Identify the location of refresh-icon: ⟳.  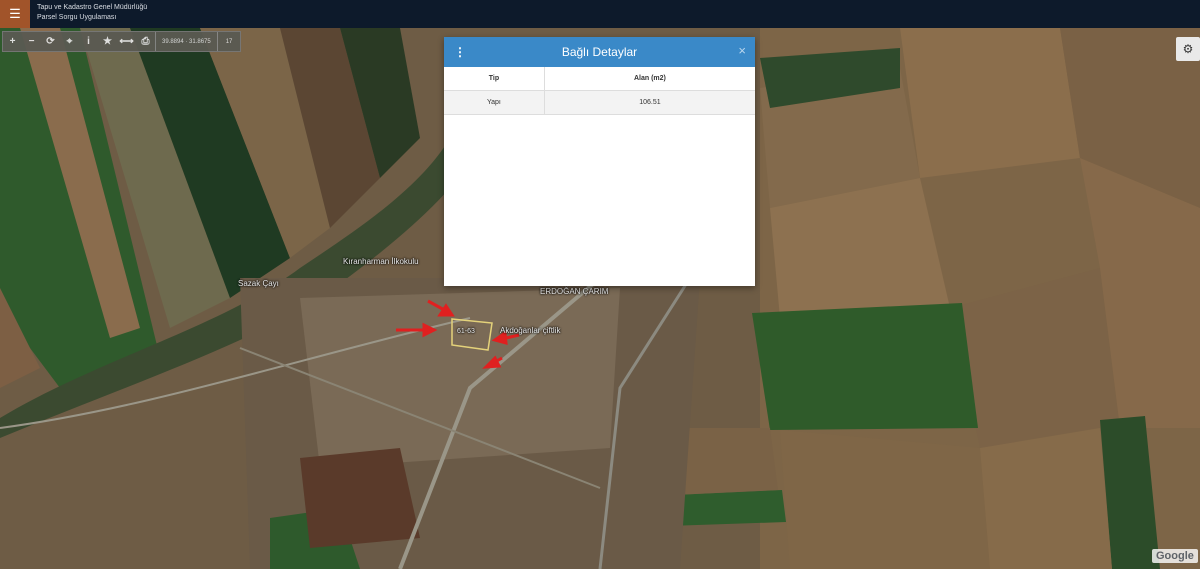
(50, 41).